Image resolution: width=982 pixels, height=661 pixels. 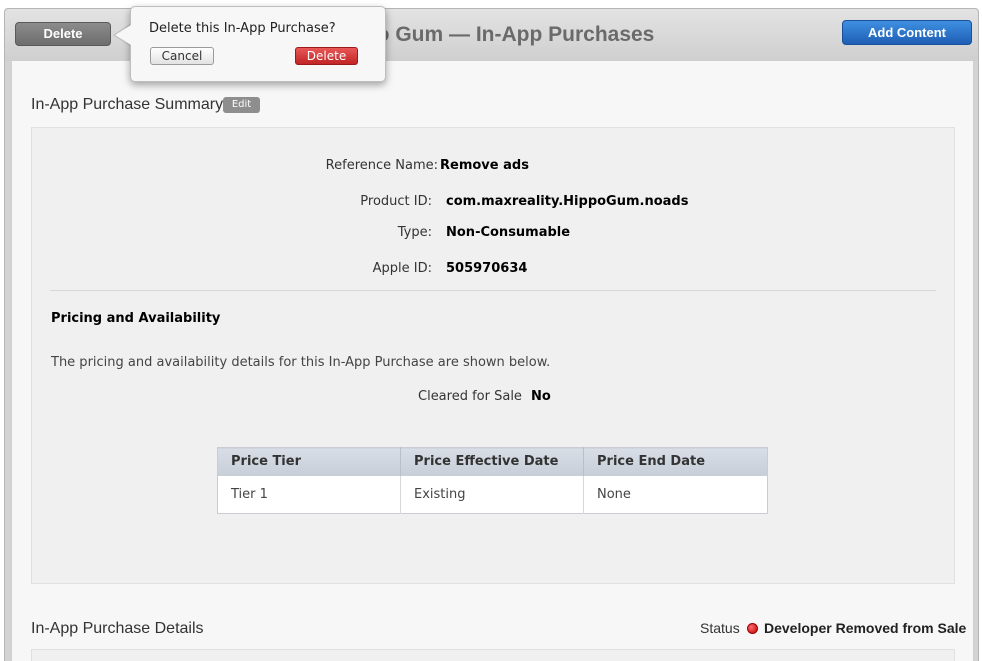 What do you see at coordinates (493, 655) in the screenshot?
I see `details-box` at bounding box center [493, 655].